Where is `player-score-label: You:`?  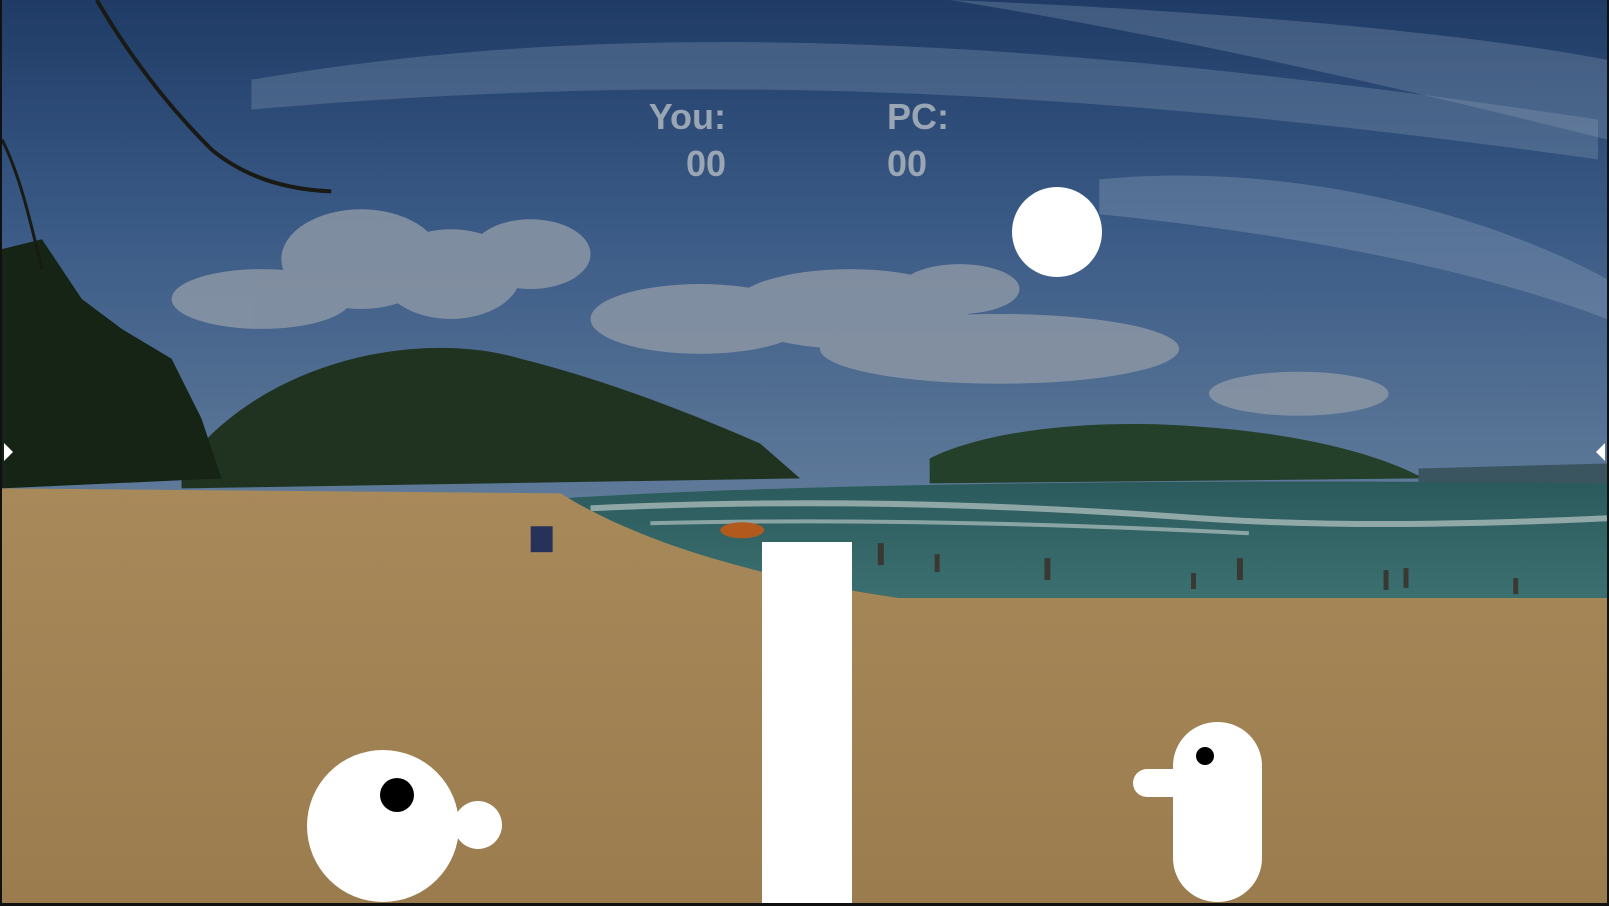
player-score-label: You: is located at coordinates (687, 116).